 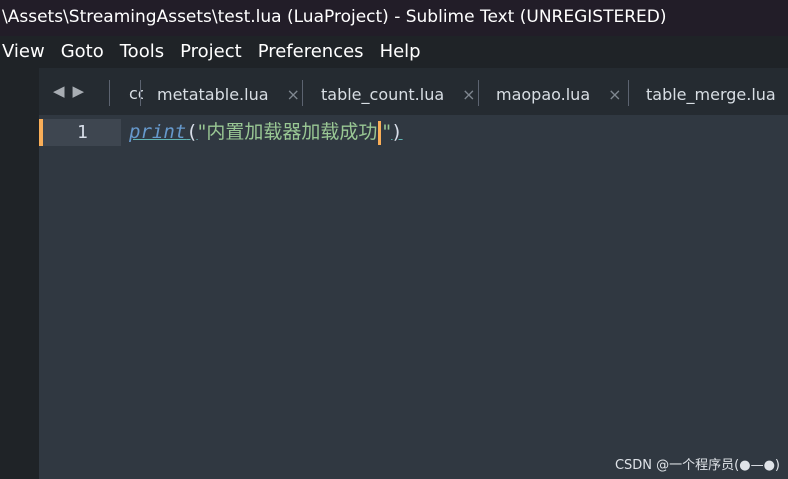 I want to click on menu-bar: View Goto Tools Project Preferences Help, so click(x=394, y=52).